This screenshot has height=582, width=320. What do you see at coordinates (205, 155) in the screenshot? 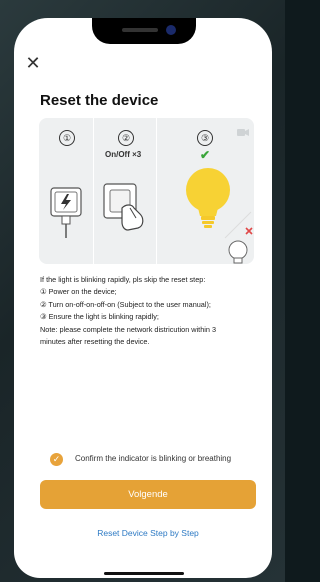
I see `checkmark-icon: ✔` at bounding box center [205, 155].